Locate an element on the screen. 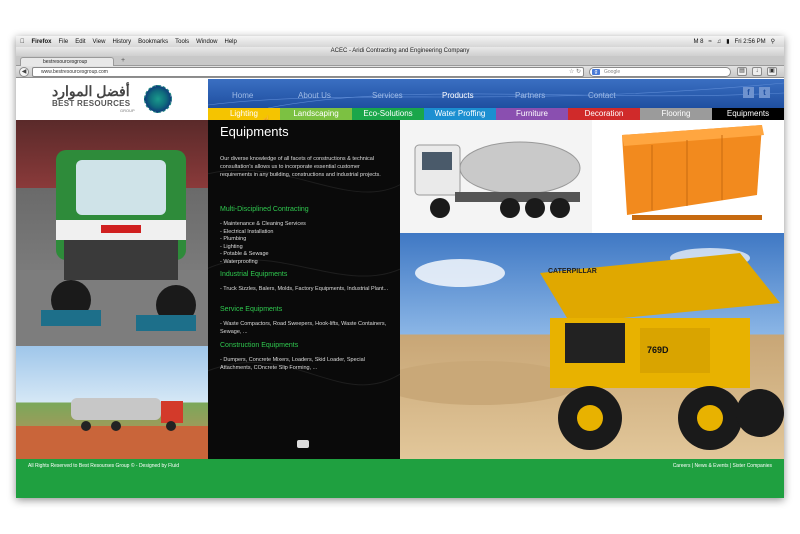 This screenshot has height=534, width=800. menubar-status-area: M 8 ≈ ♫ ▮ Fri 2:56 PM ⚲ is located at coordinates (736, 42).